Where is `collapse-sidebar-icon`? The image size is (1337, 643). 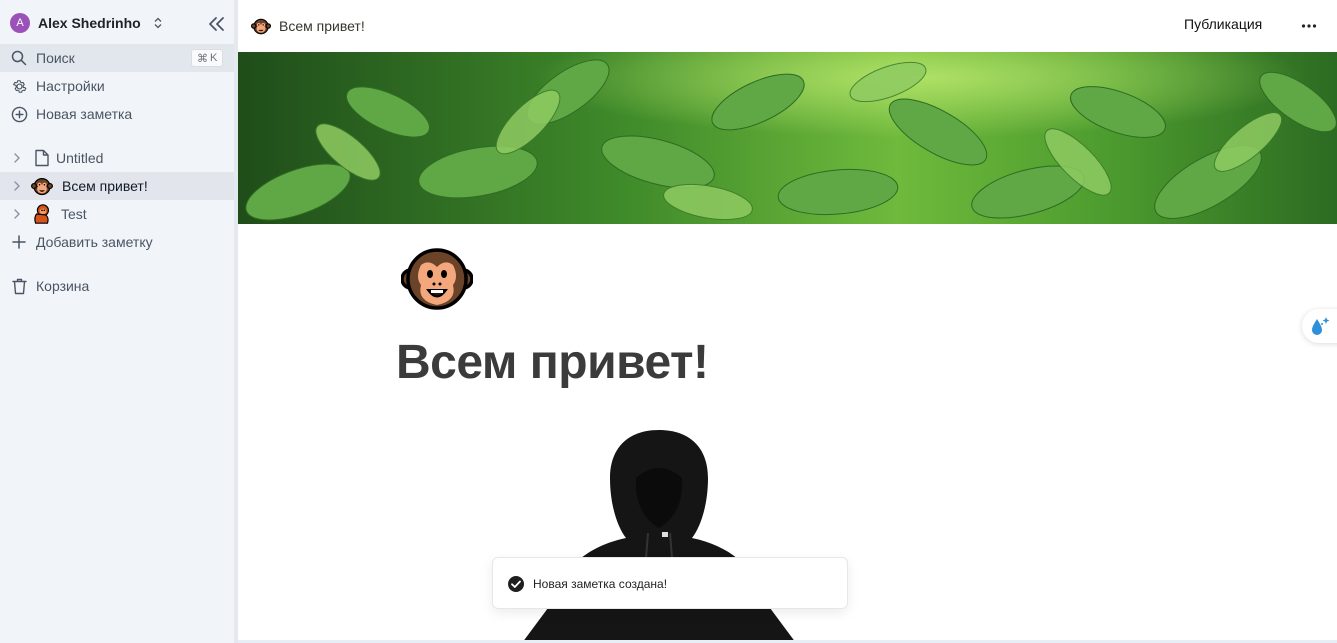 collapse-sidebar-icon is located at coordinates (217, 24).